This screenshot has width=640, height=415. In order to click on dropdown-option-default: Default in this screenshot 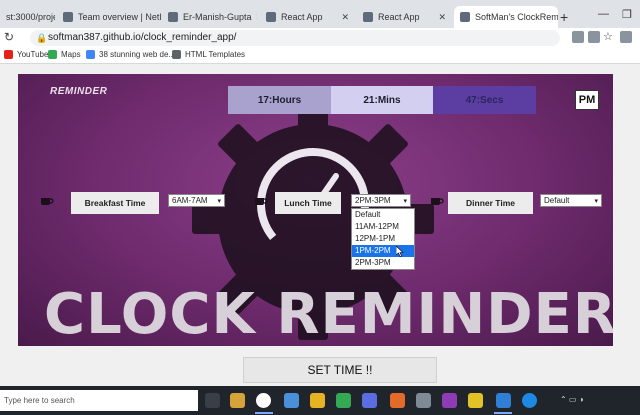, I will do `click(383, 215)`.